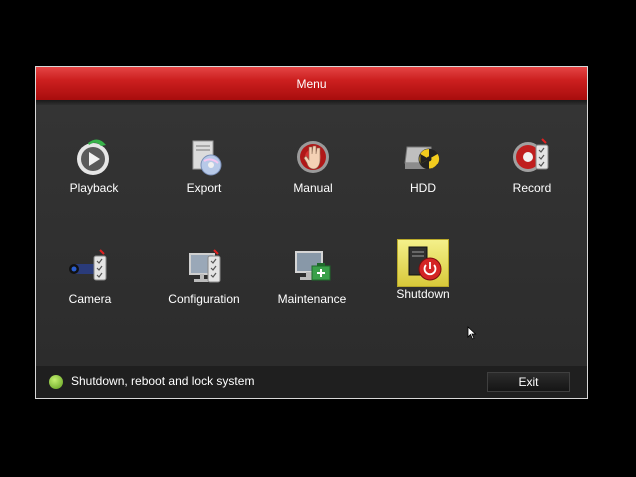 The height and width of the screenshot is (477, 636). I want to click on record-icon, so click(532, 157).